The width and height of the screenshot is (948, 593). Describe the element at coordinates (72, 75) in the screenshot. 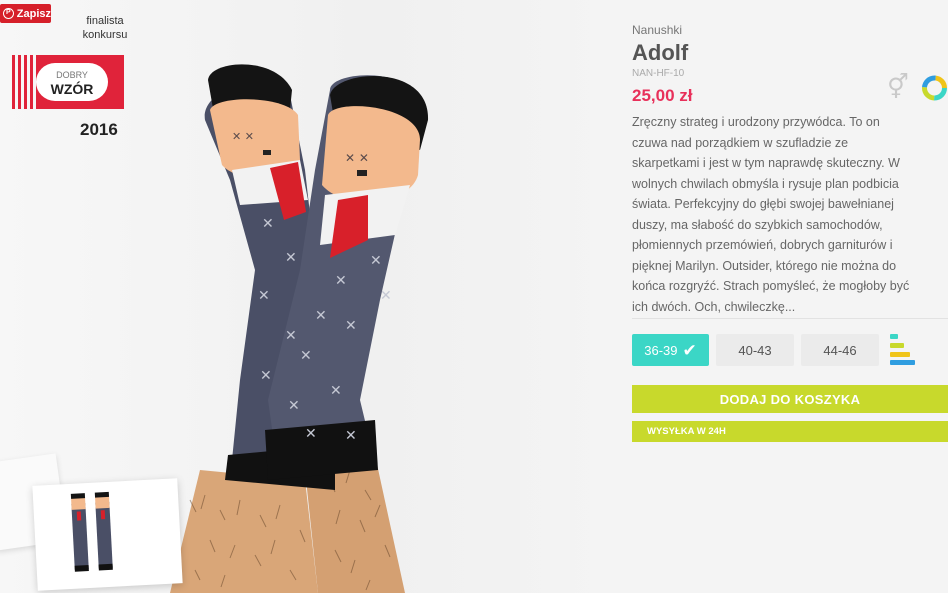

I see `award-logo-line1: DOBRY` at that location.